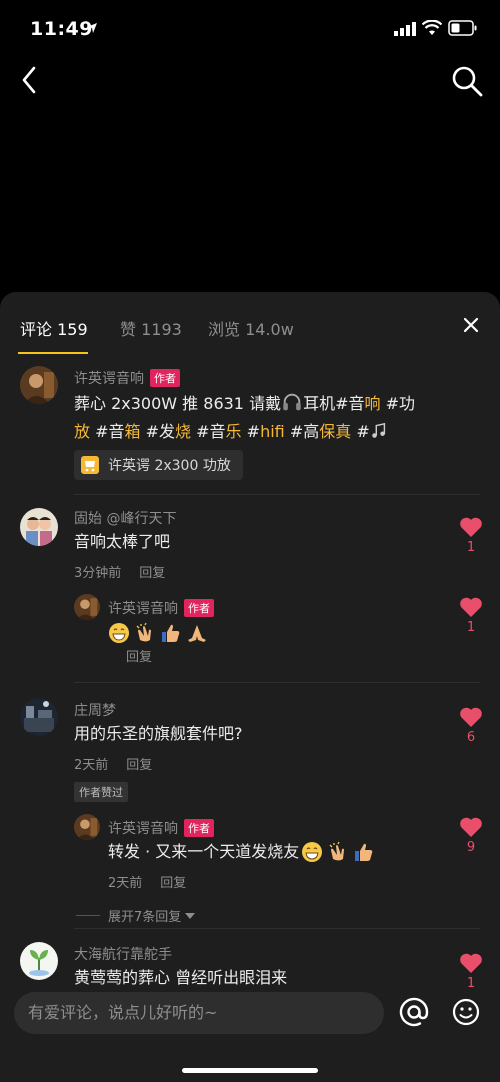  I want to click on comment-username: 庄周梦, so click(95, 710).